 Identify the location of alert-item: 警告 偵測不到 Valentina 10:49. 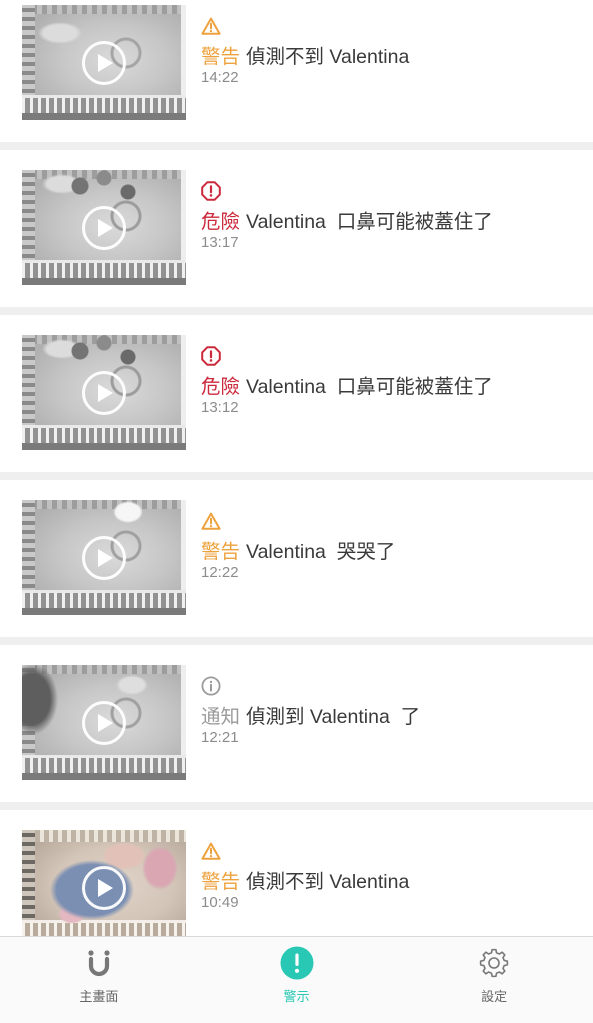
(296, 873).